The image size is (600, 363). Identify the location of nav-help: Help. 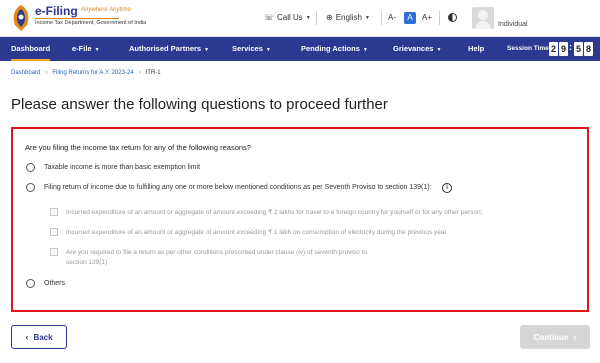
(476, 49).